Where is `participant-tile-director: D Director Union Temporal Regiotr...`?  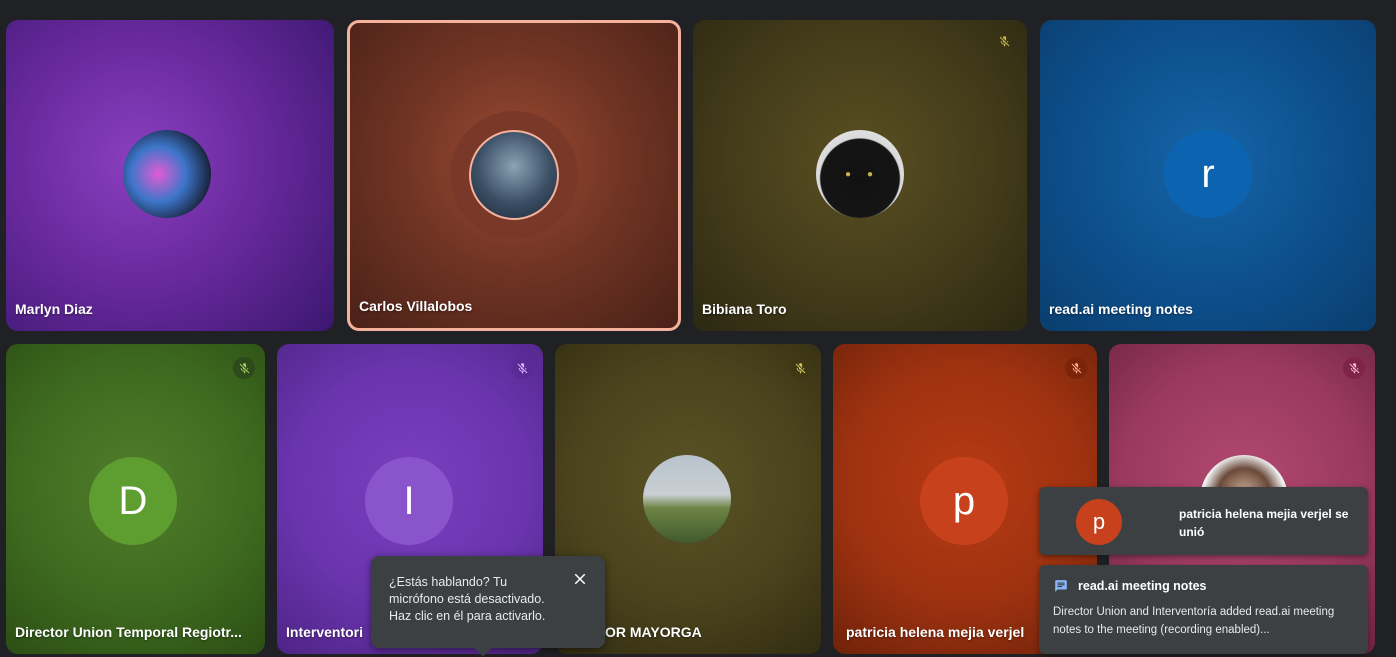
participant-tile-director: D Director Union Temporal Regiotr... is located at coordinates (135, 499).